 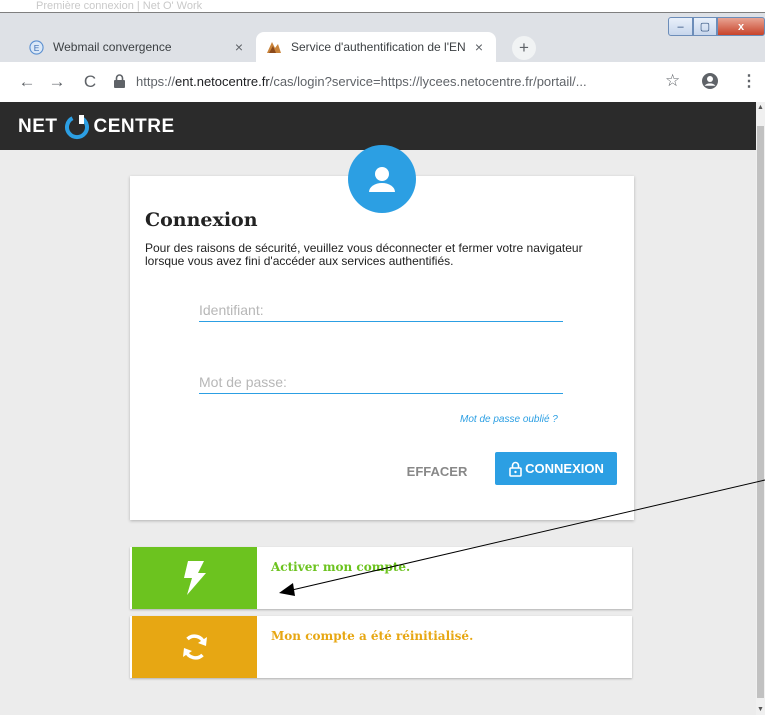 I want to click on tab-authentication: Service d'authentification de l'EN ×, so click(x=376, y=47).